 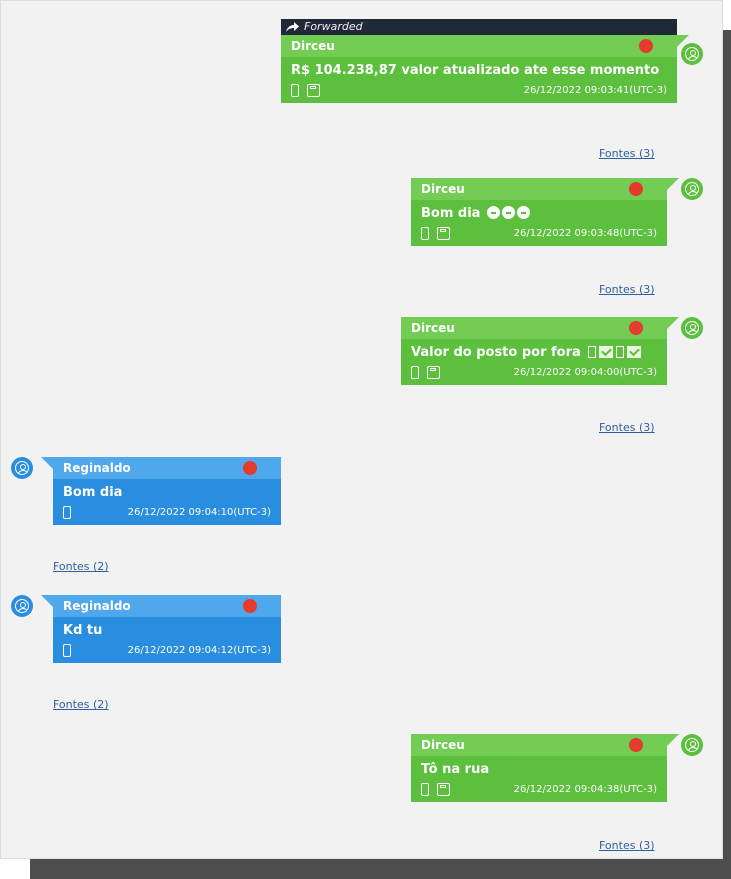 I want to click on message-text: Kd tu, so click(x=83, y=630).